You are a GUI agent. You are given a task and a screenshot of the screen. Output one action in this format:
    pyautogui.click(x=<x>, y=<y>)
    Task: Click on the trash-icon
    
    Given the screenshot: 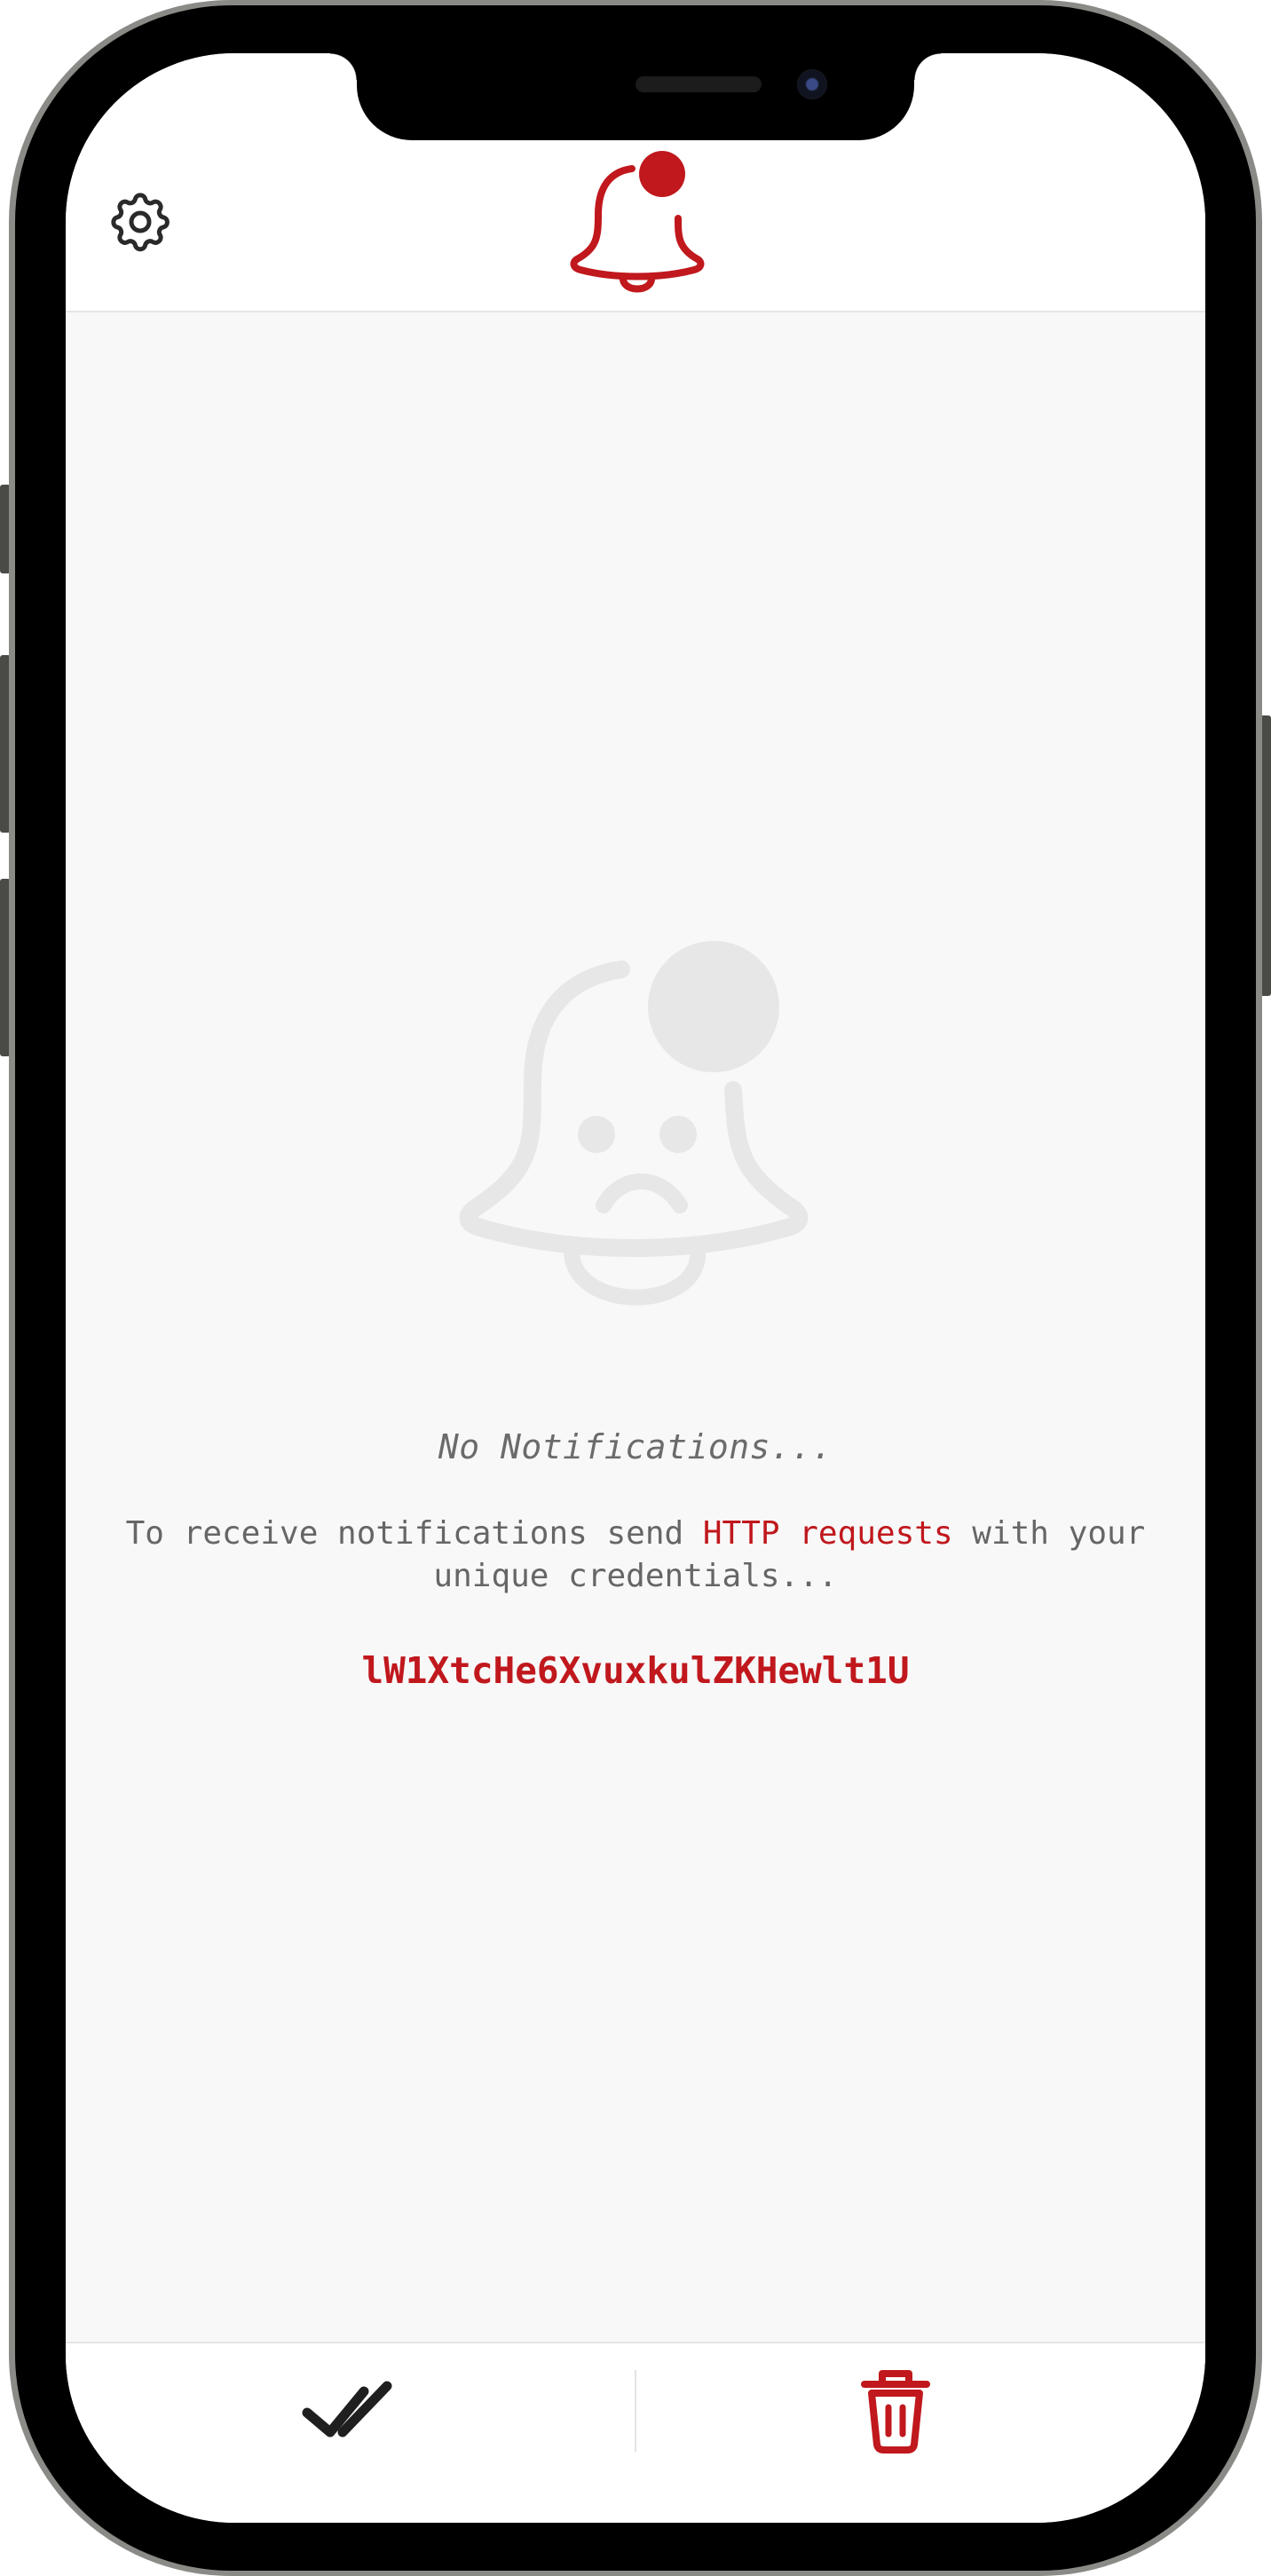 What is the action you would take?
    pyautogui.click(x=895, y=2412)
    